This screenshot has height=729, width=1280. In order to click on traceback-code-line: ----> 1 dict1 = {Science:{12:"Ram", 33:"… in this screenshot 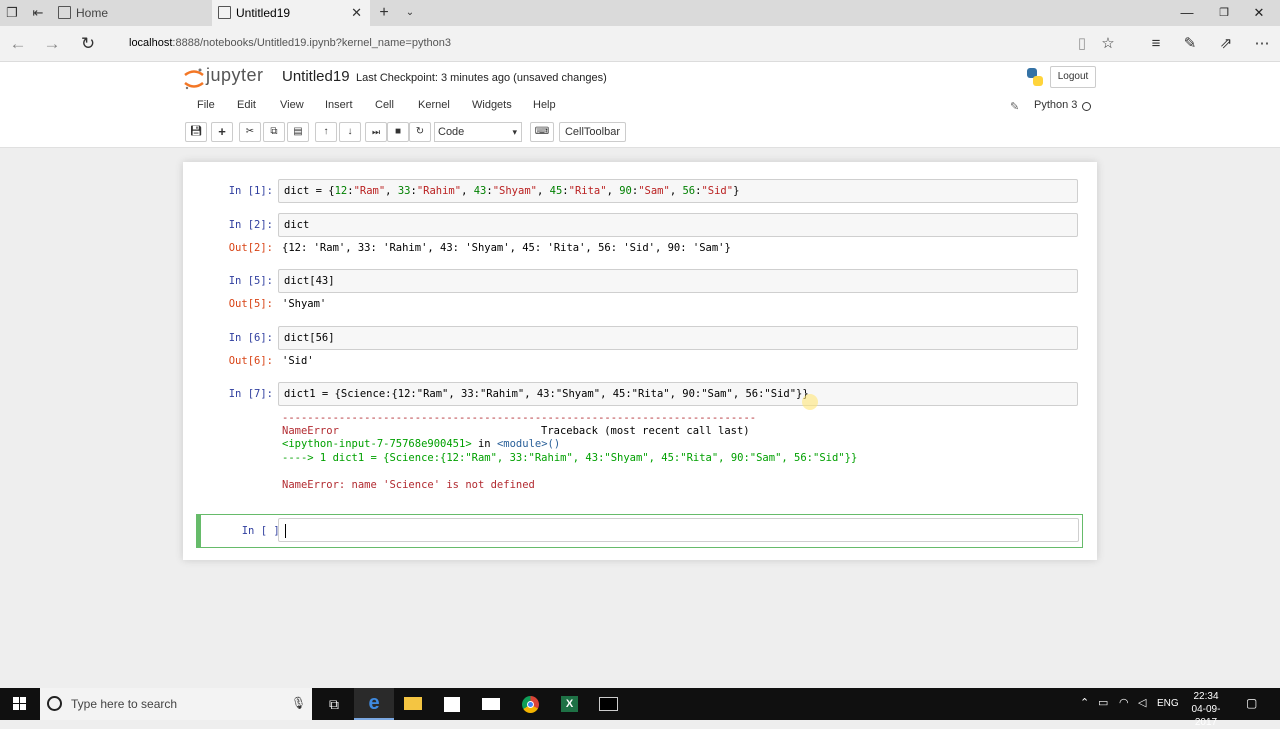, I will do `click(570, 458)`.